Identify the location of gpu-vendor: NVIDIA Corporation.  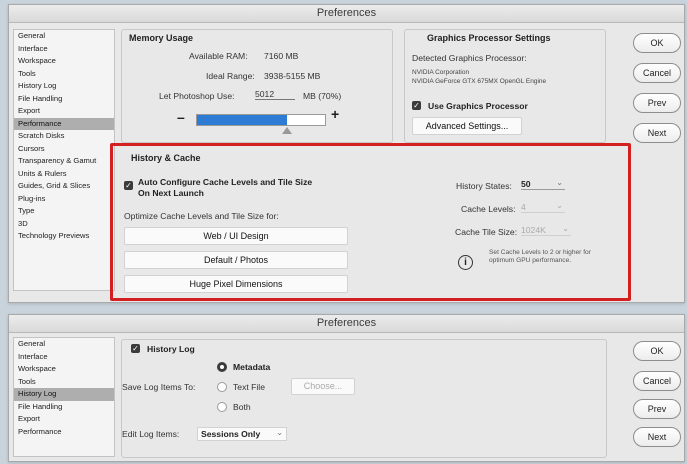
(441, 72).